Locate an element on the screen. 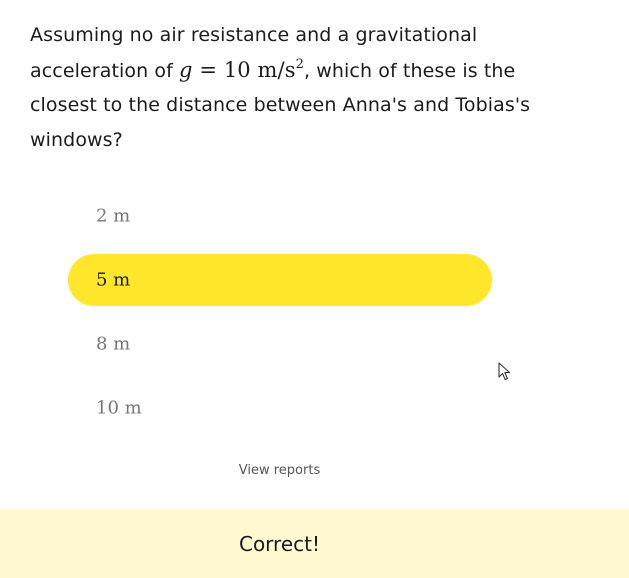 This screenshot has width=629, height=578. answer-option-5m: 5 m is located at coordinates (280, 280).